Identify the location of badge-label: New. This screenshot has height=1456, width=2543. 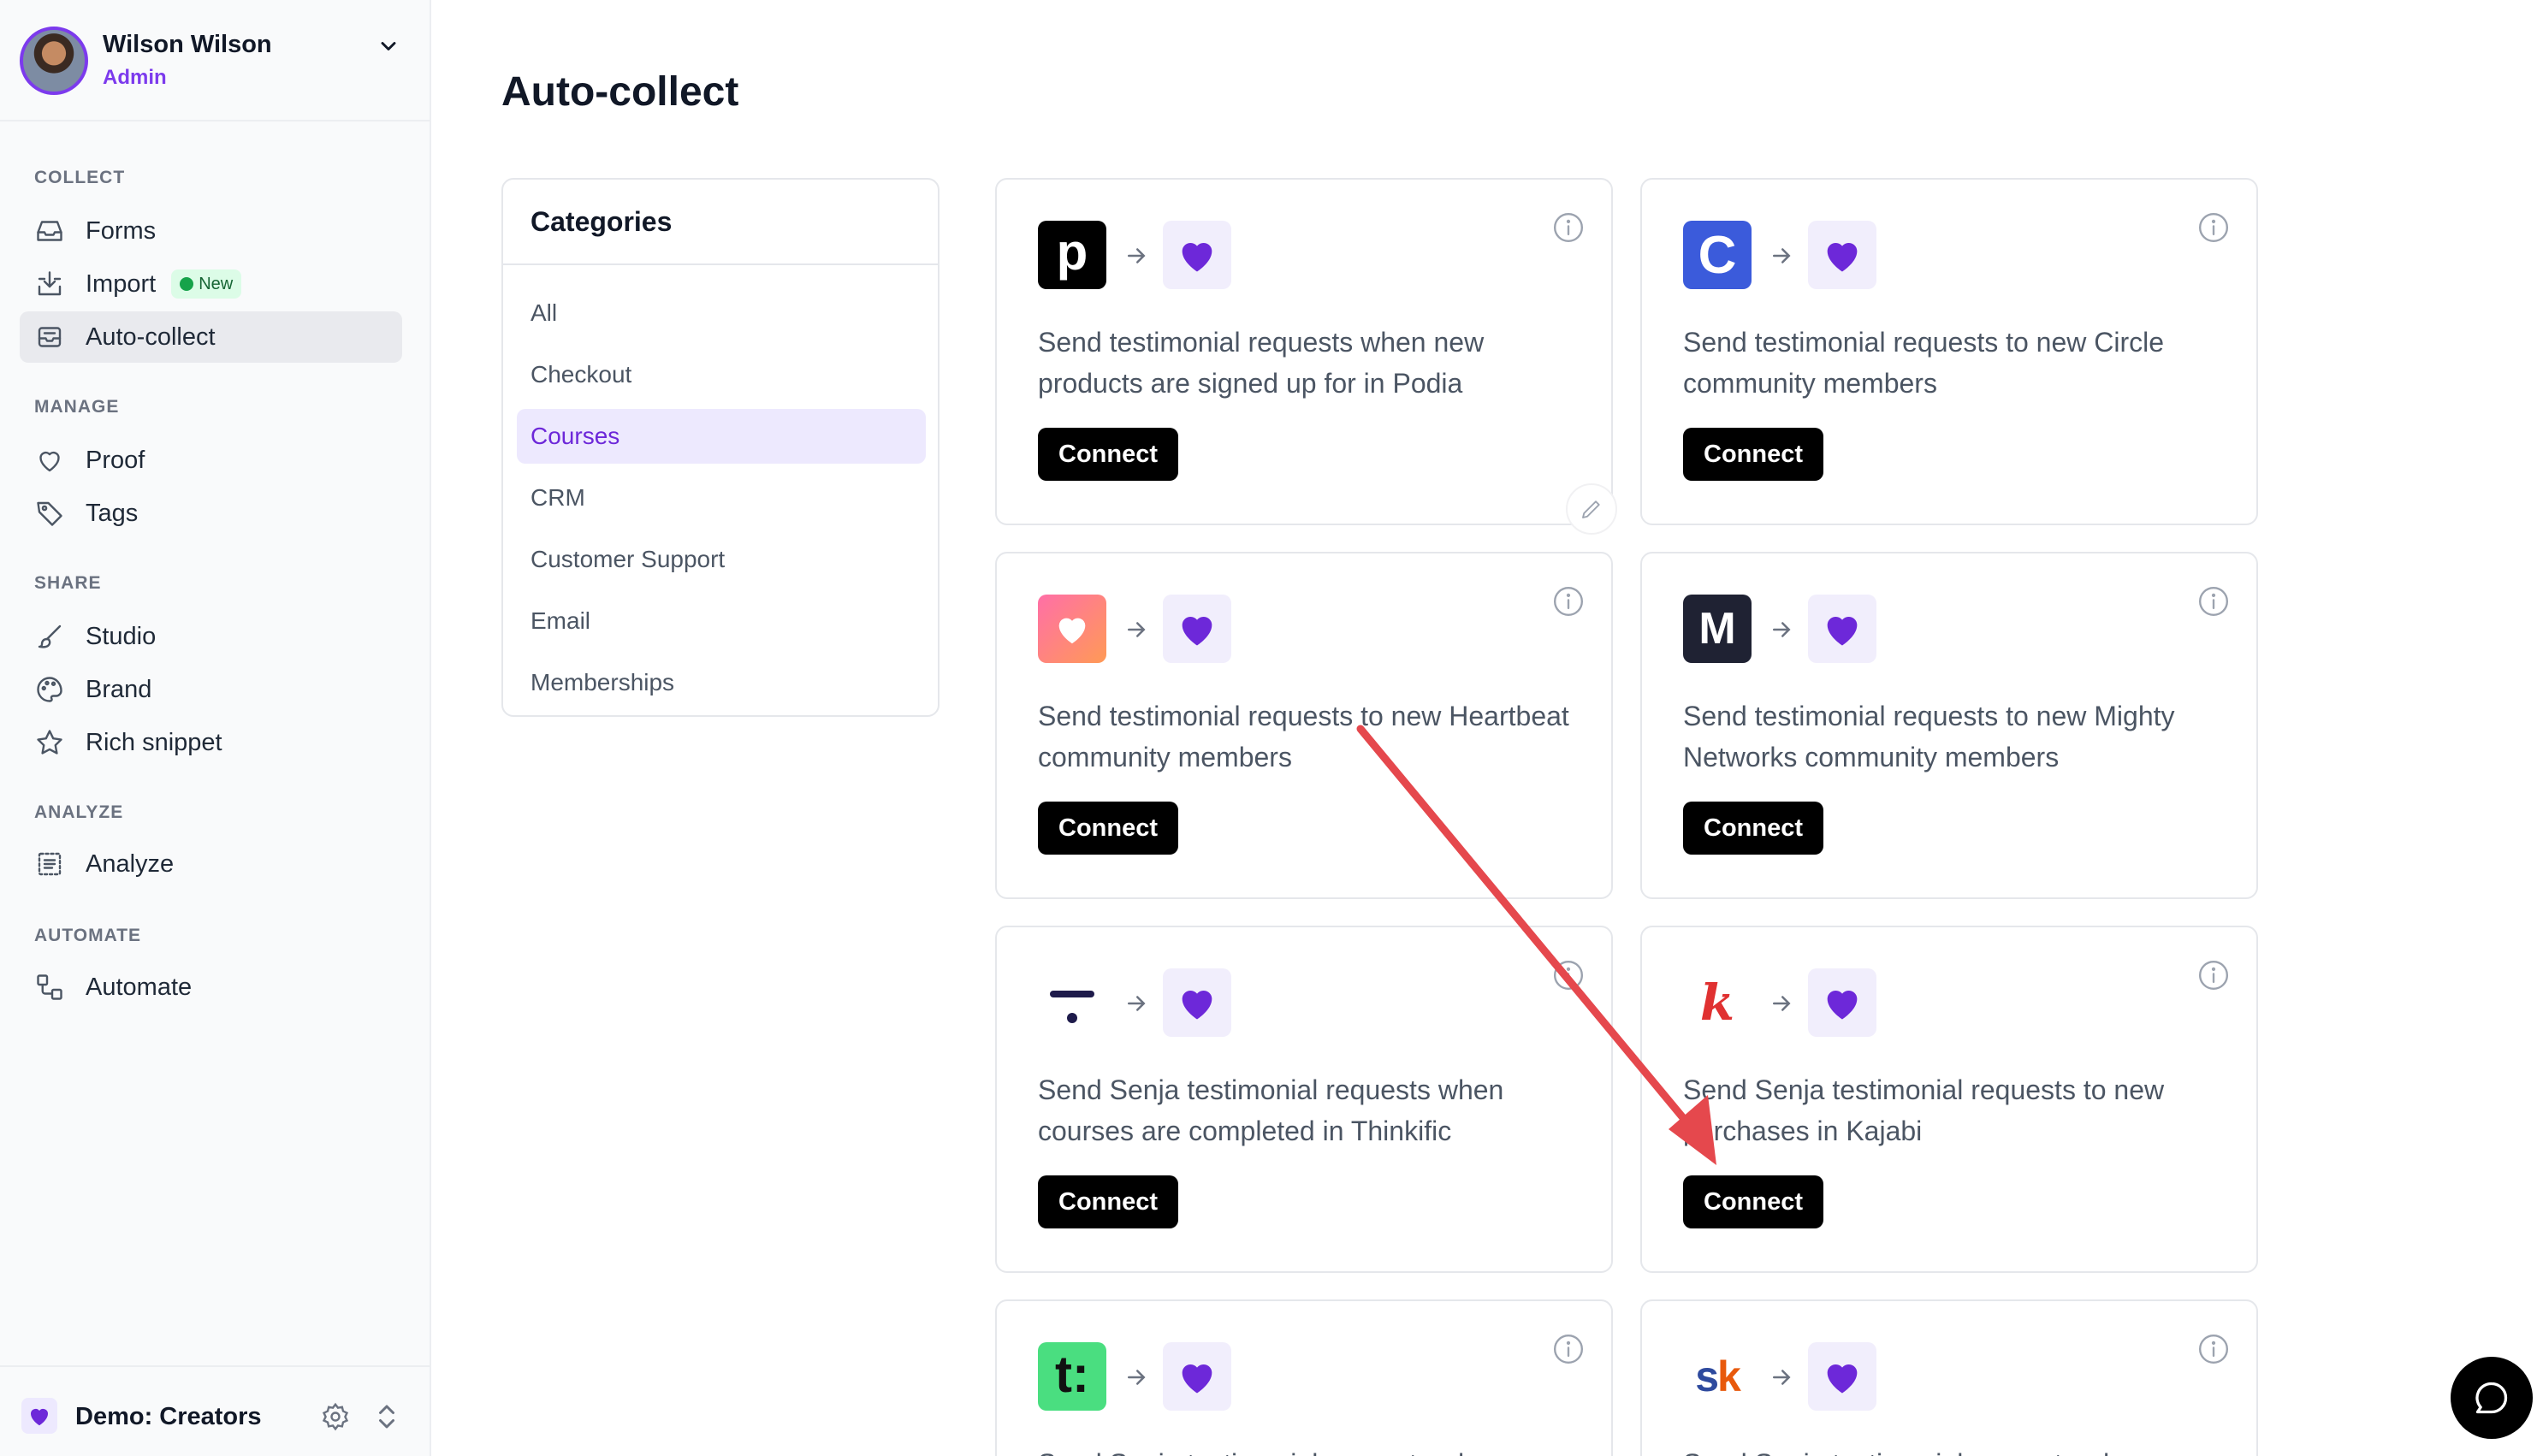
(217, 283).